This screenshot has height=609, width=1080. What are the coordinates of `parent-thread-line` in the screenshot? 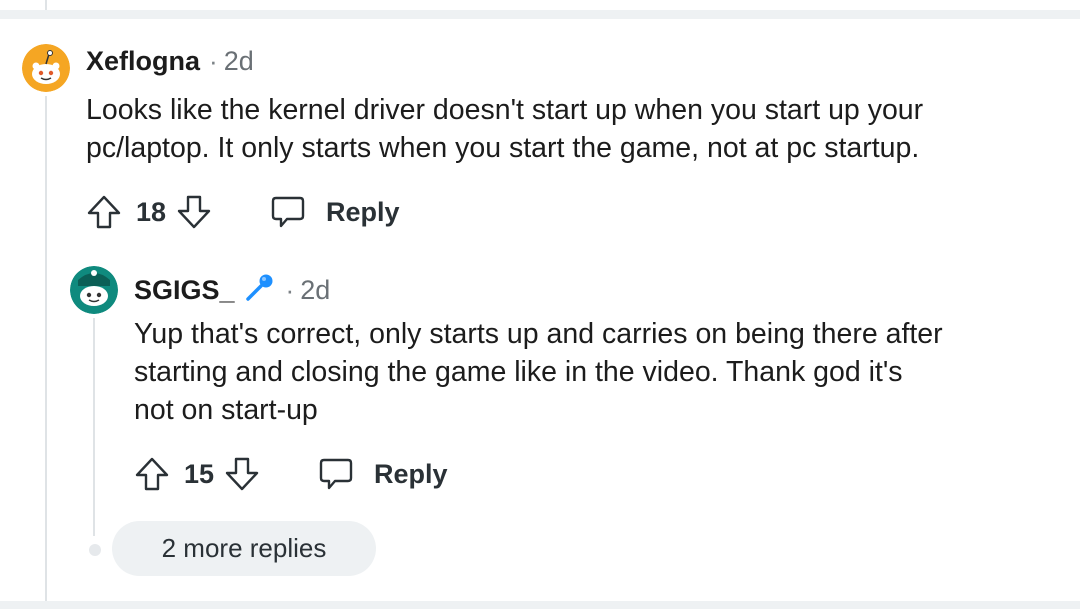 It's located at (46, 5).